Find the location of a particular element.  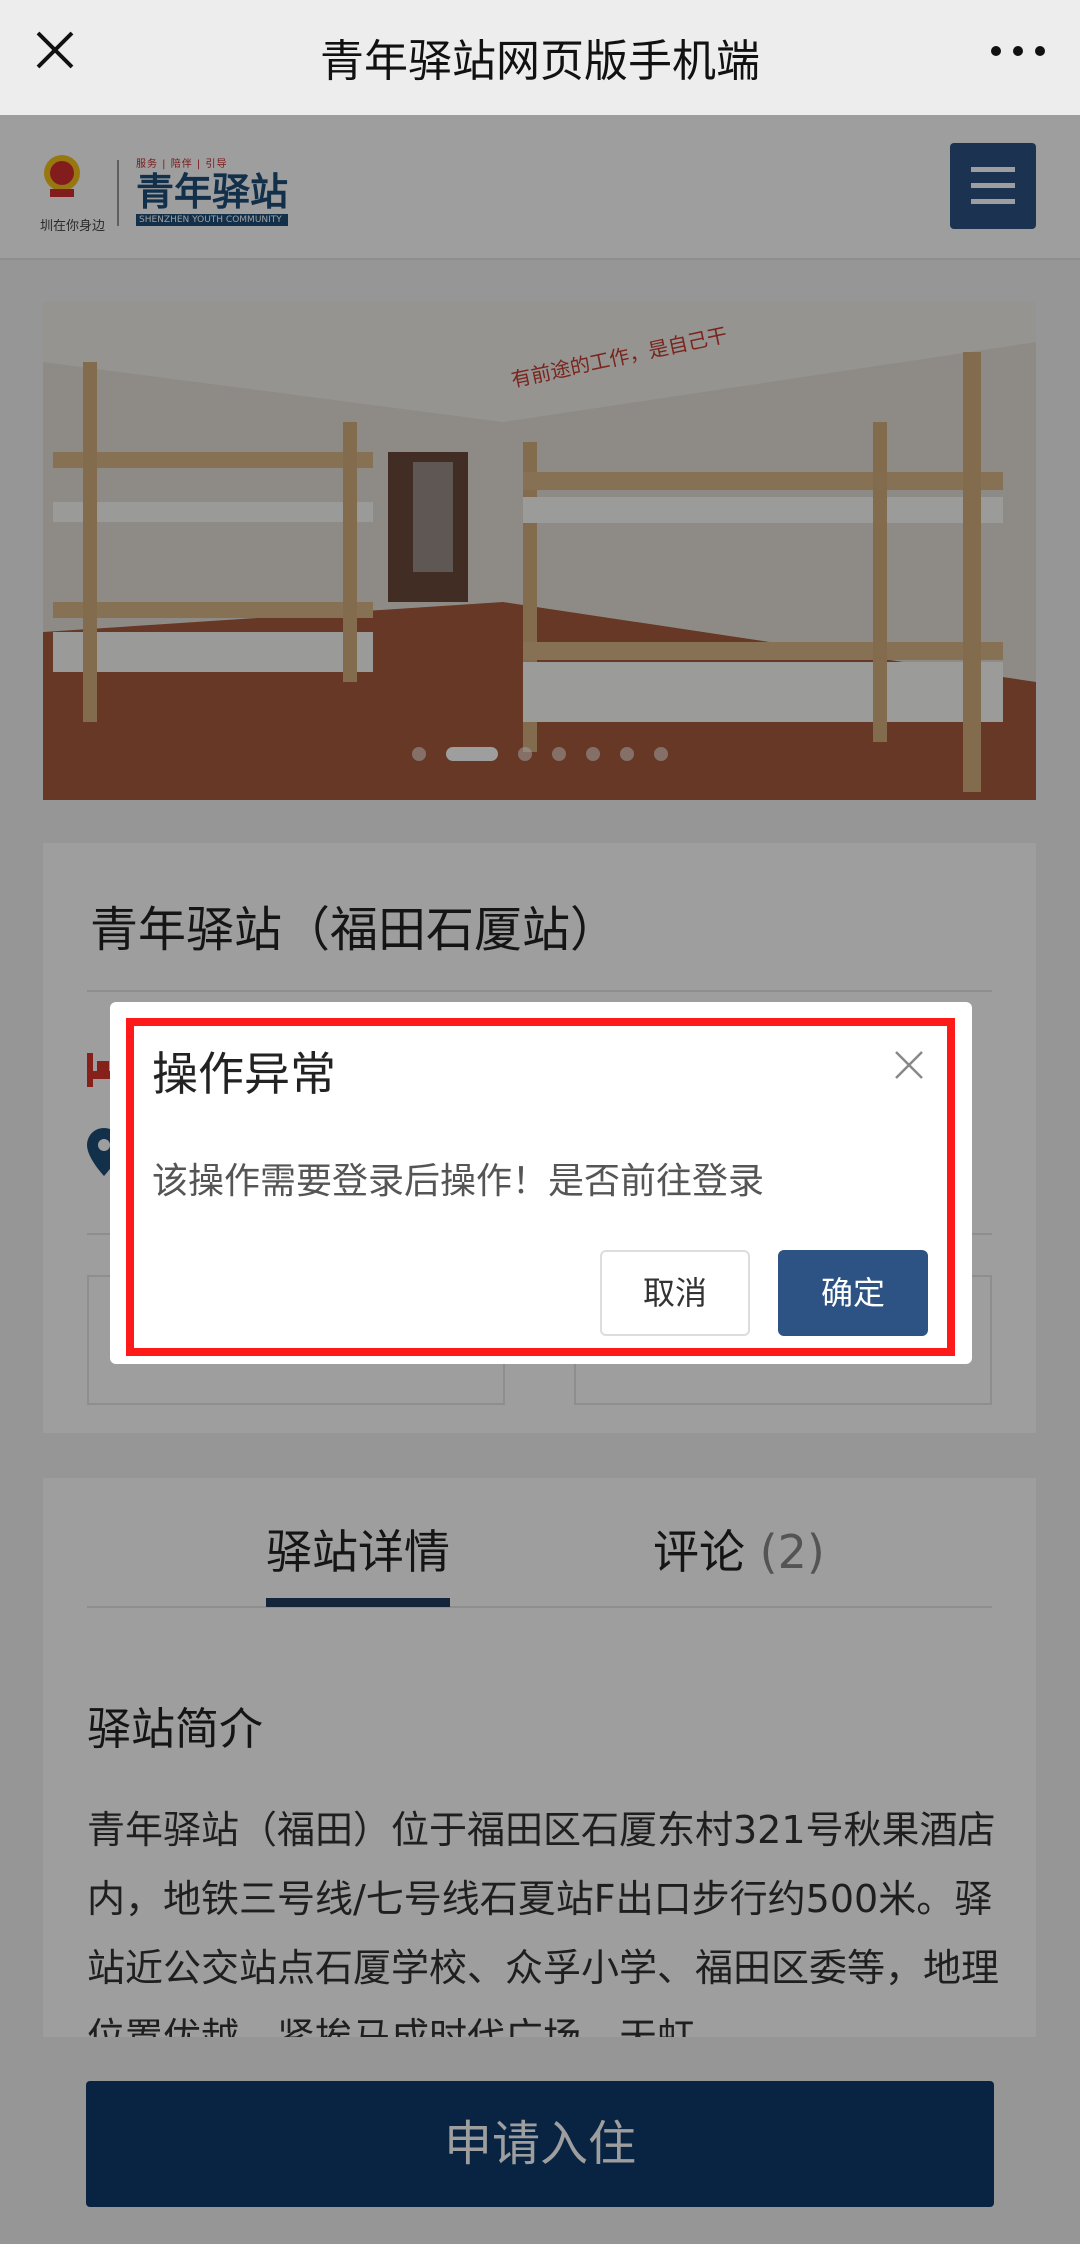

dialog-title: 操作异常 is located at coordinates (244, 1074).